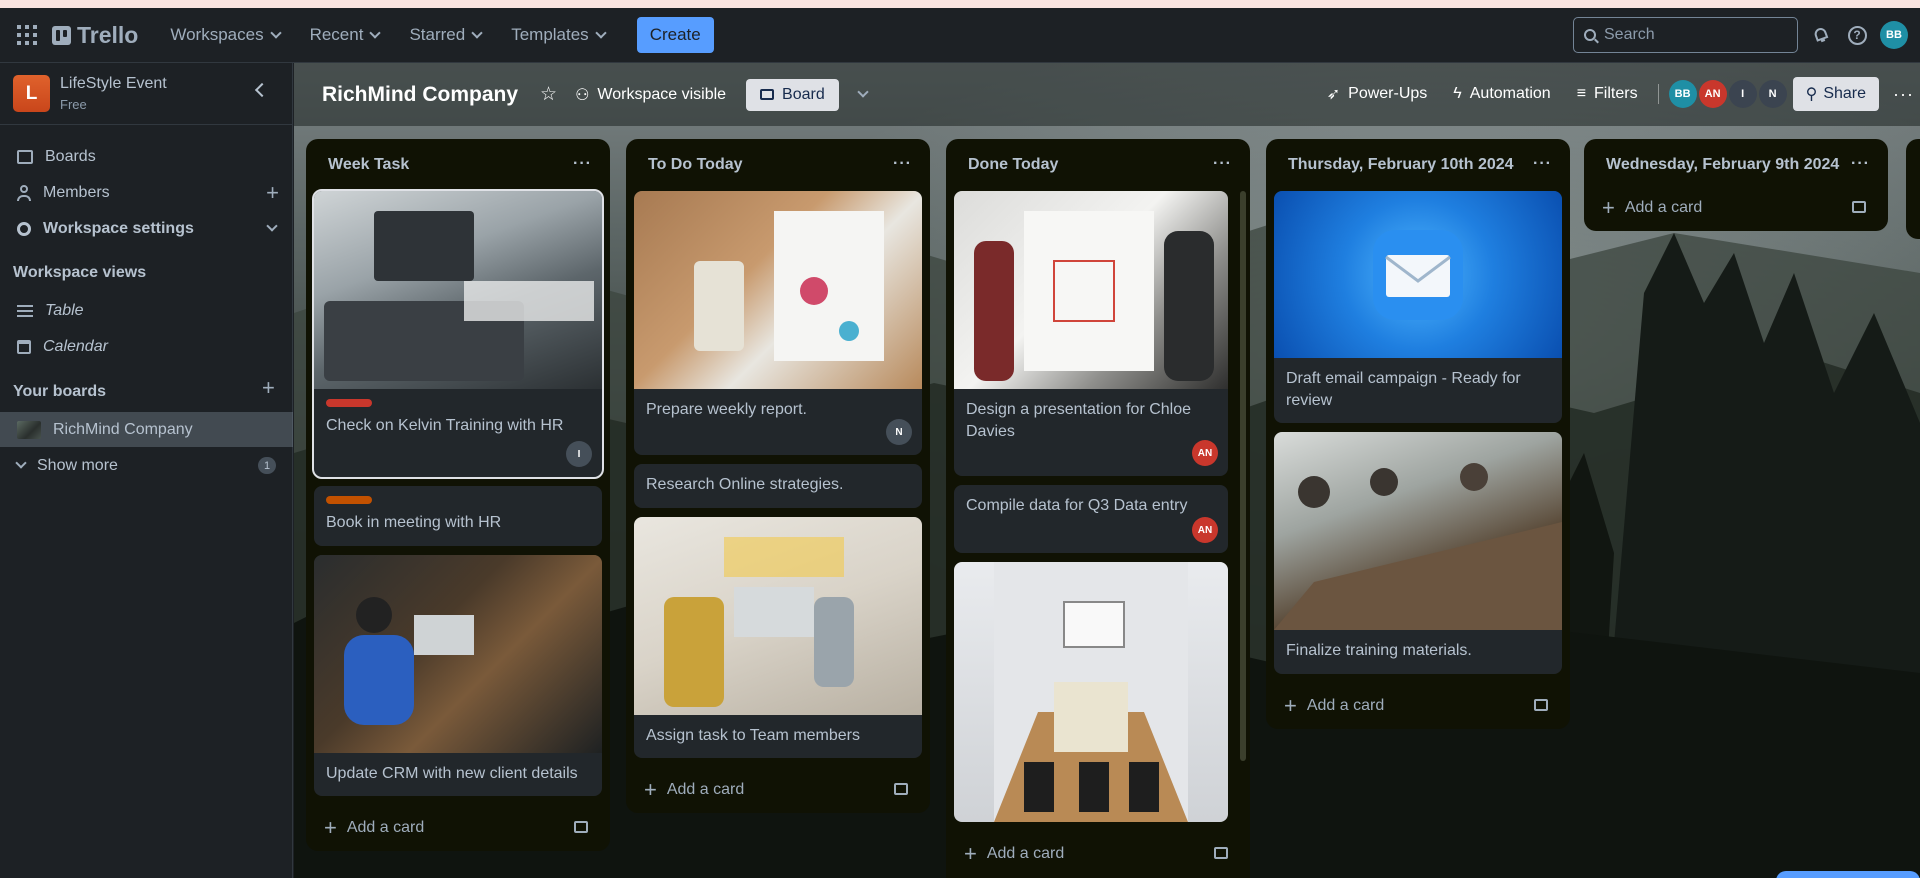  What do you see at coordinates (458, 165) in the screenshot?
I see `list-header: Week Task ···` at bounding box center [458, 165].